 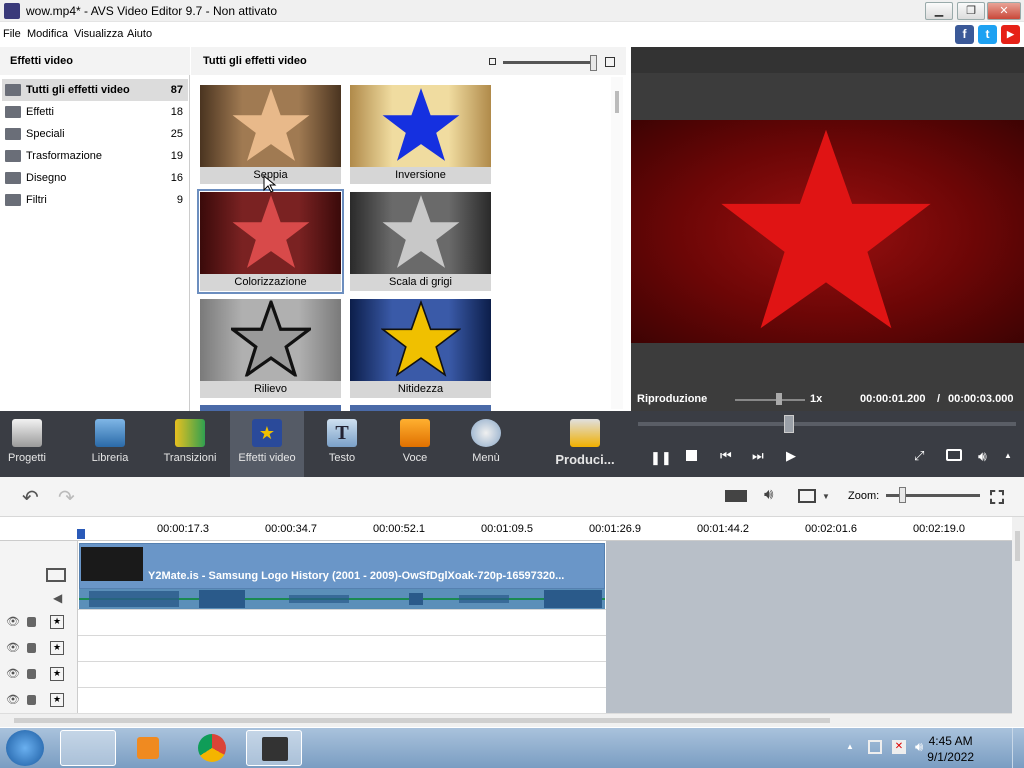 What do you see at coordinates (512, 497) in the screenshot?
I see `timeline-toolbar: ↶ ↷ 🔊︎ ▼ Zoom:` at bounding box center [512, 497].